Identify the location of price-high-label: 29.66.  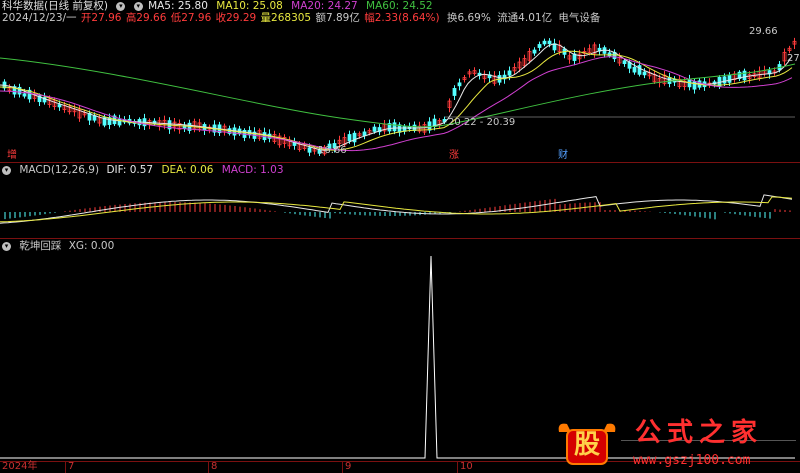
(763, 31).